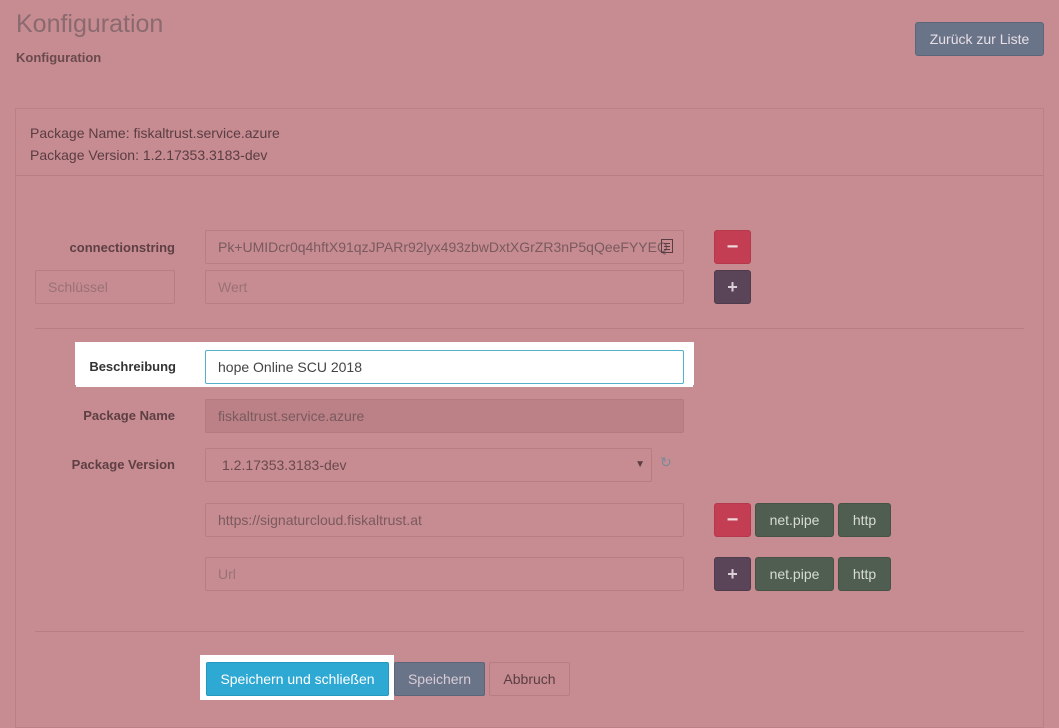 Image resolution: width=1059 pixels, height=728 pixels. What do you see at coordinates (132, 366) in the screenshot?
I see `description-label: Beschreibung` at bounding box center [132, 366].